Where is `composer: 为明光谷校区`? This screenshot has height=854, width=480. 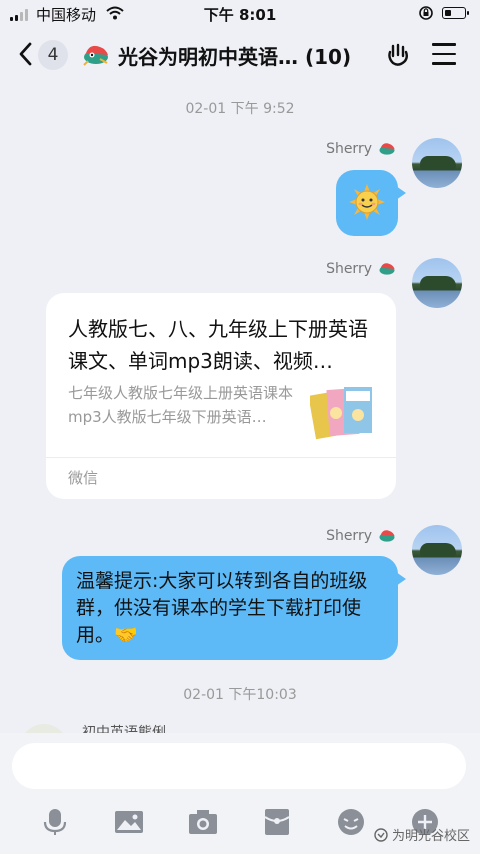 composer: 为明光谷校区 is located at coordinates (240, 793).